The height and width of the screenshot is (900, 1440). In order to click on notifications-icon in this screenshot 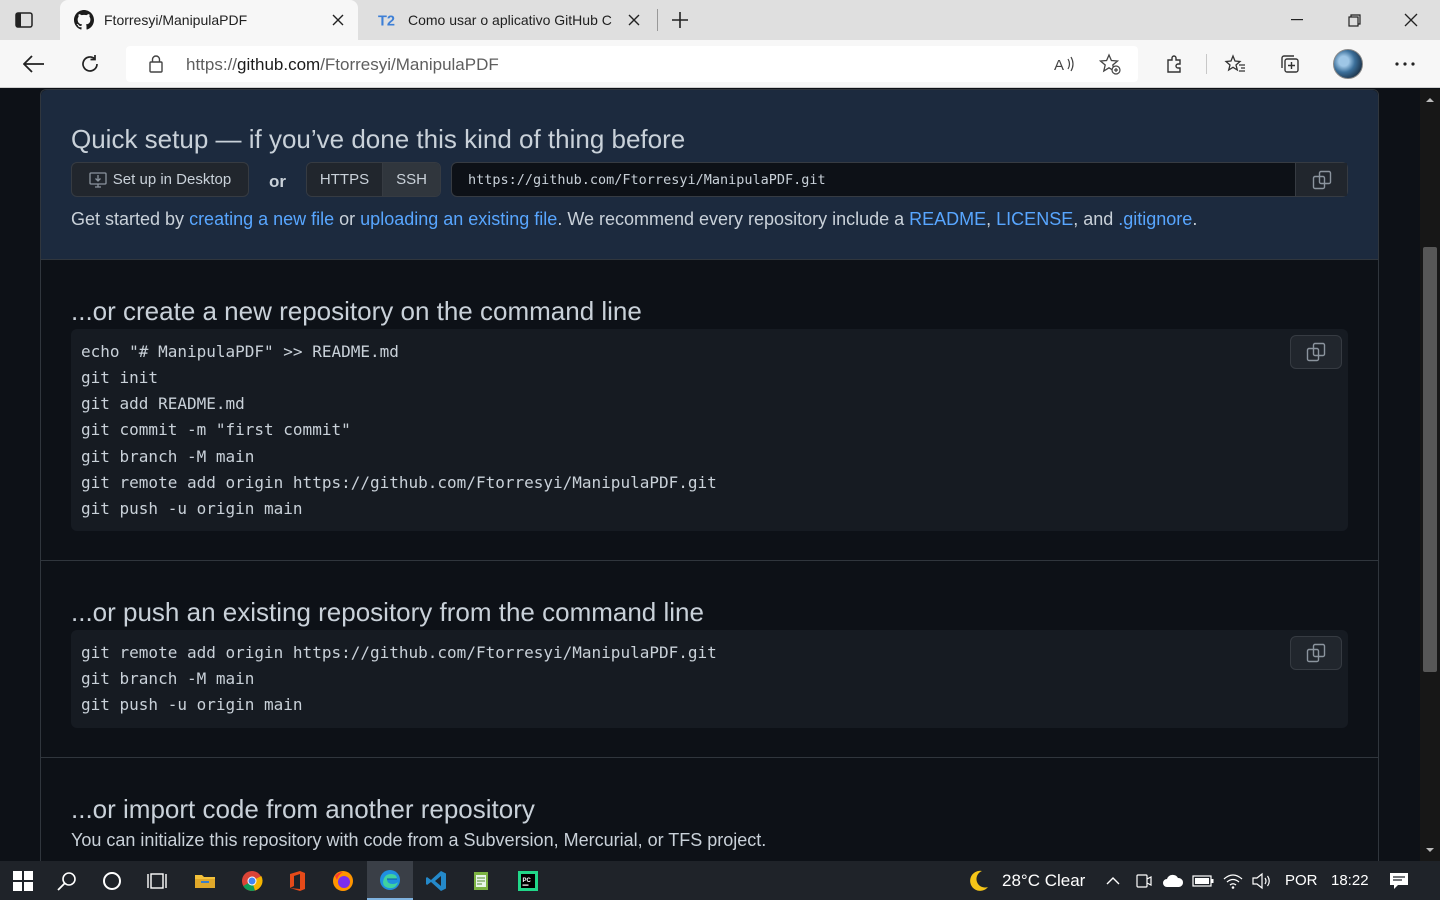, I will do `click(1399, 881)`.